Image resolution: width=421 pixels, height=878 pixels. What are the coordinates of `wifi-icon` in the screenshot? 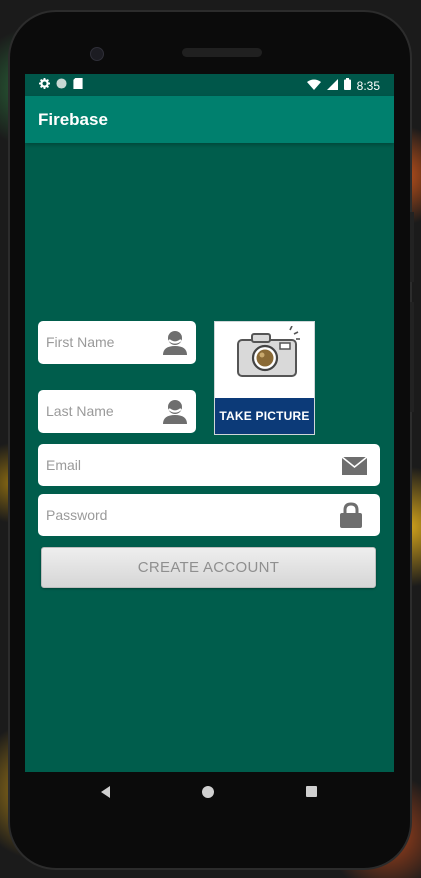 It's located at (313, 86).